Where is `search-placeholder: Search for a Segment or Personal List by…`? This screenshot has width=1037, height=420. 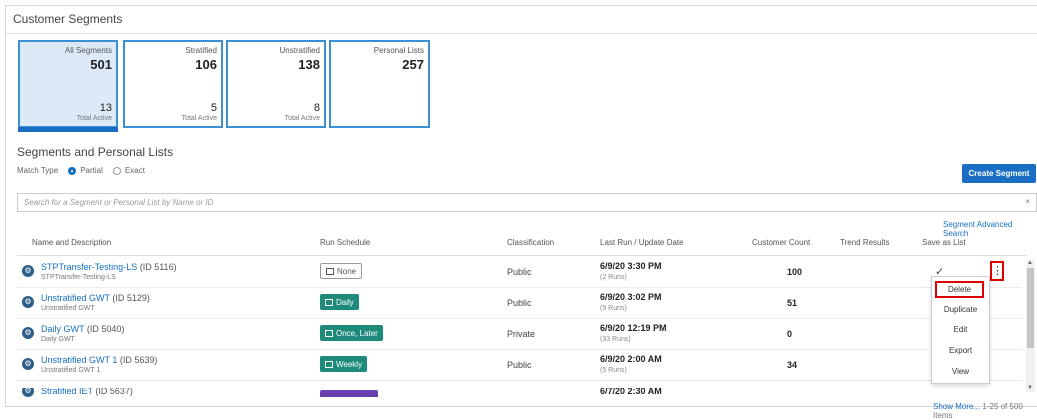 search-placeholder: Search for a Segment or Personal List by… is located at coordinates (119, 202).